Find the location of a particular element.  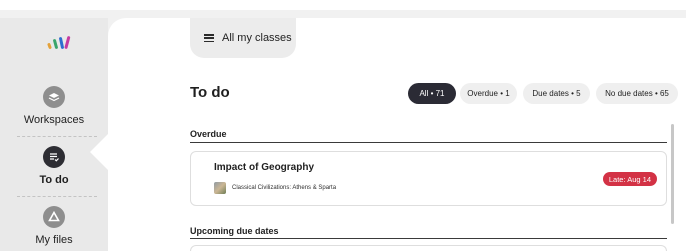

scrollbar is located at coordinates (672, 174).